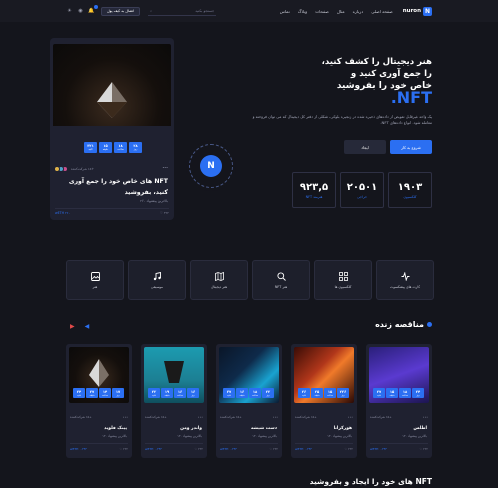 This screenshot has height=488, width=498. I want to click on auction-countdown: ۱۷ روز ۱۴ ساعت ۲۷ دقیقه ۲۴ ثانیه, so click(98, 393).